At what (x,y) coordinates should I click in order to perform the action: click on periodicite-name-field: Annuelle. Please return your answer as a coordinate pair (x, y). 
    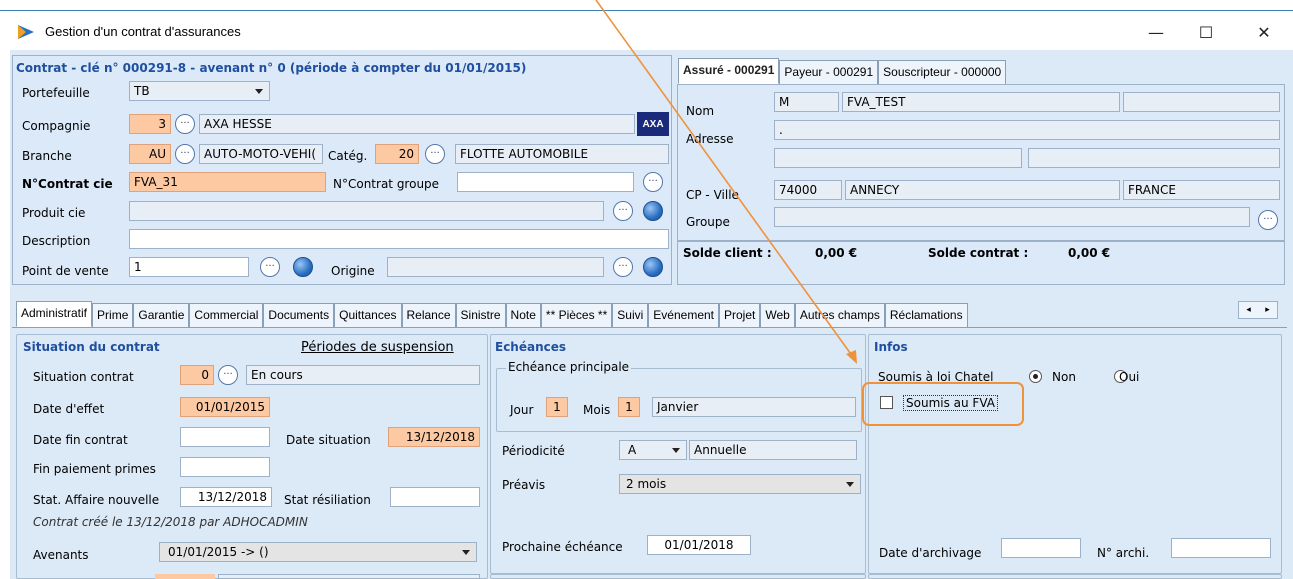
    Looking at the image, I should click on (773, 450).